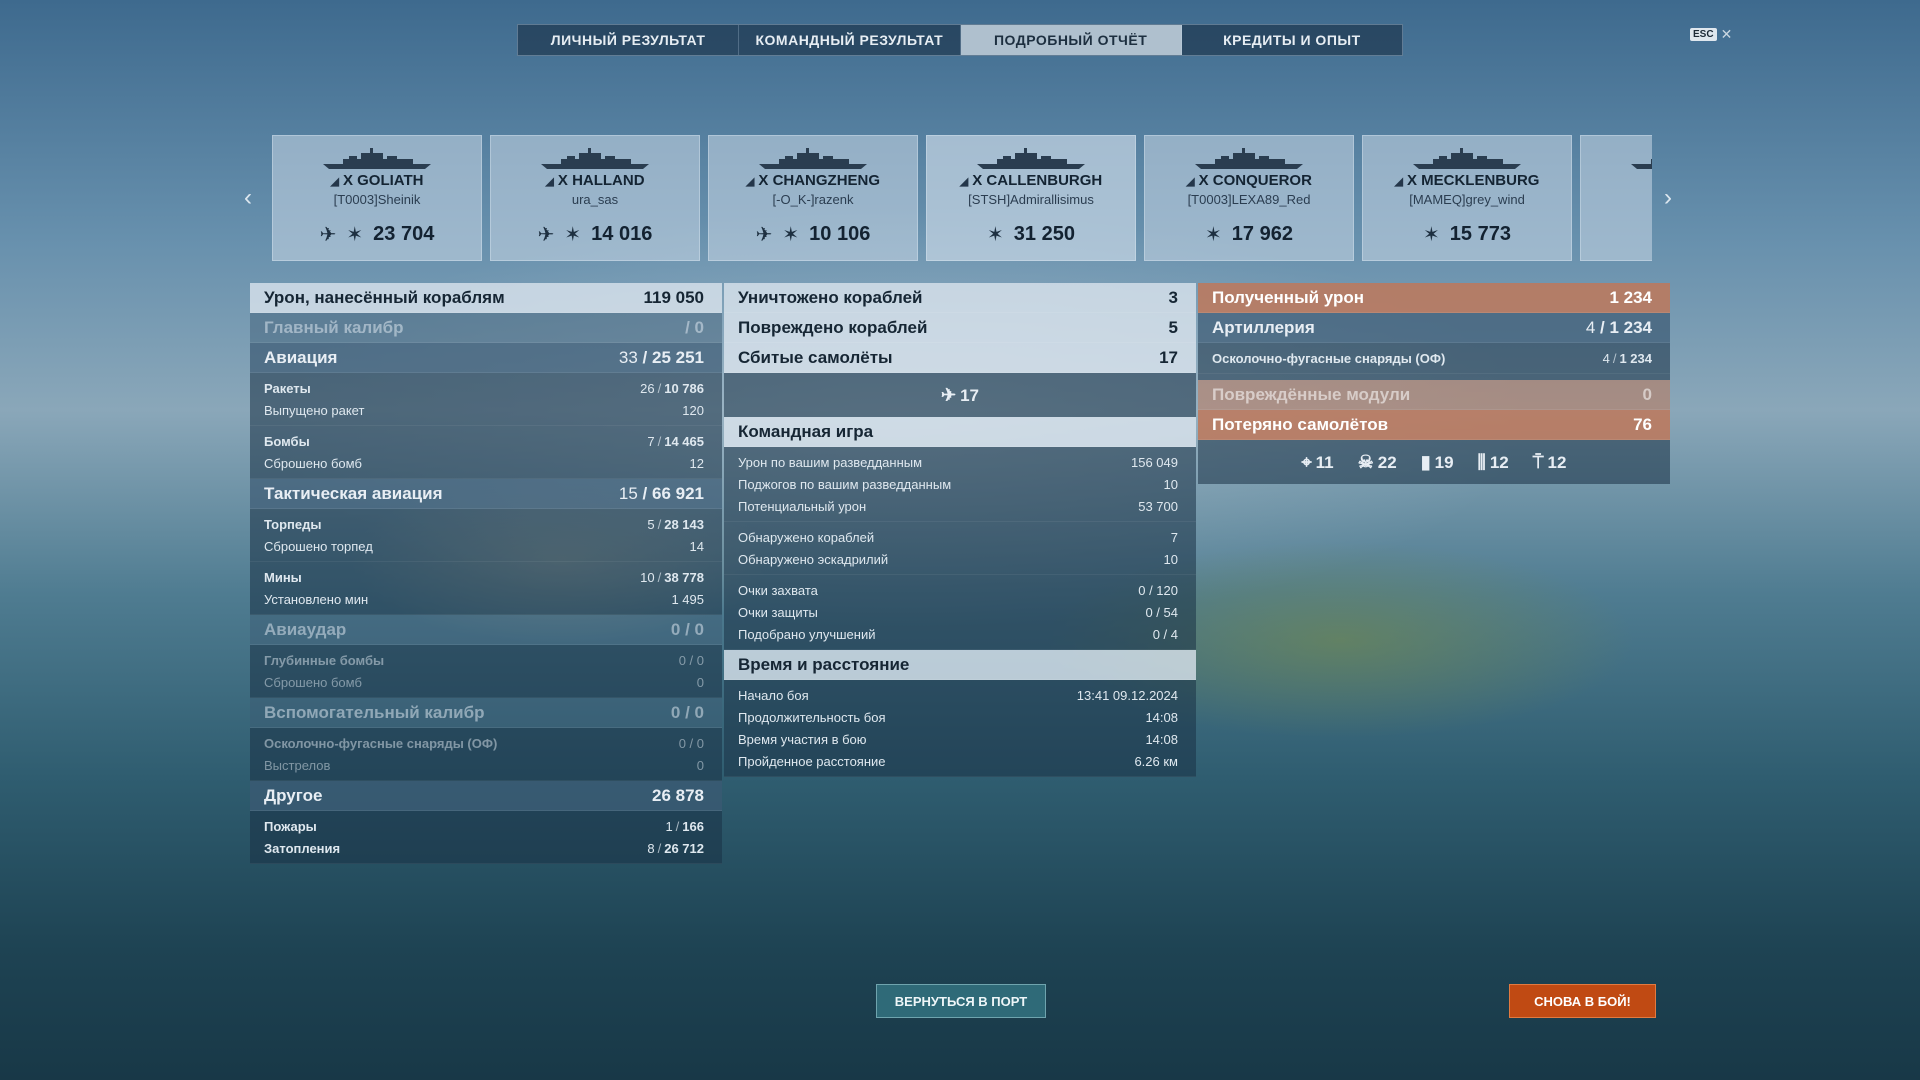  I want to click on damage-received-header: Полученный урон 1 234, so click(1434, 298).